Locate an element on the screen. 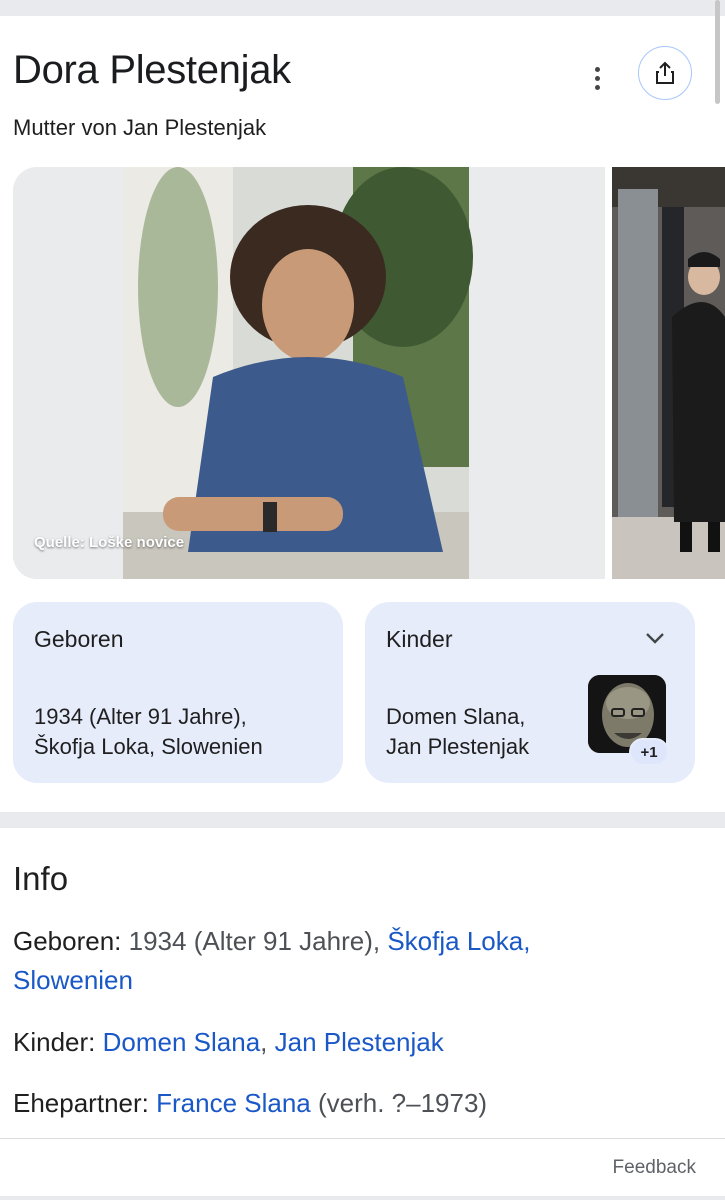  chevron-down-icon is located at coordinates (655, 638).